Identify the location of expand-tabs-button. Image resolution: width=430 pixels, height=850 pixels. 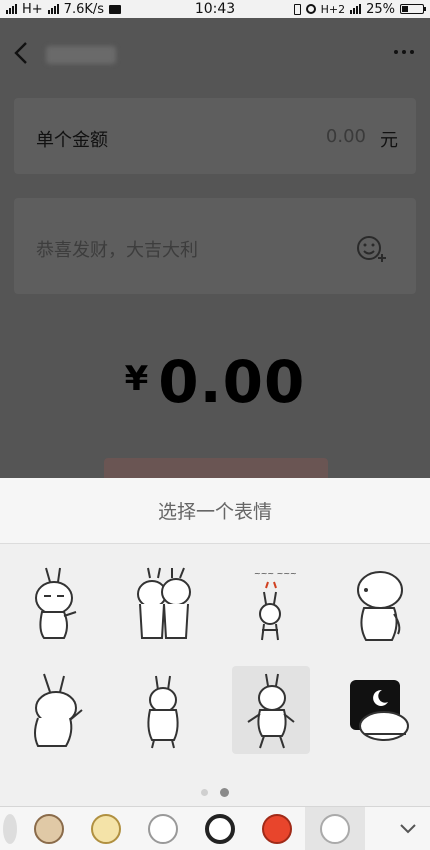
(408, 828).